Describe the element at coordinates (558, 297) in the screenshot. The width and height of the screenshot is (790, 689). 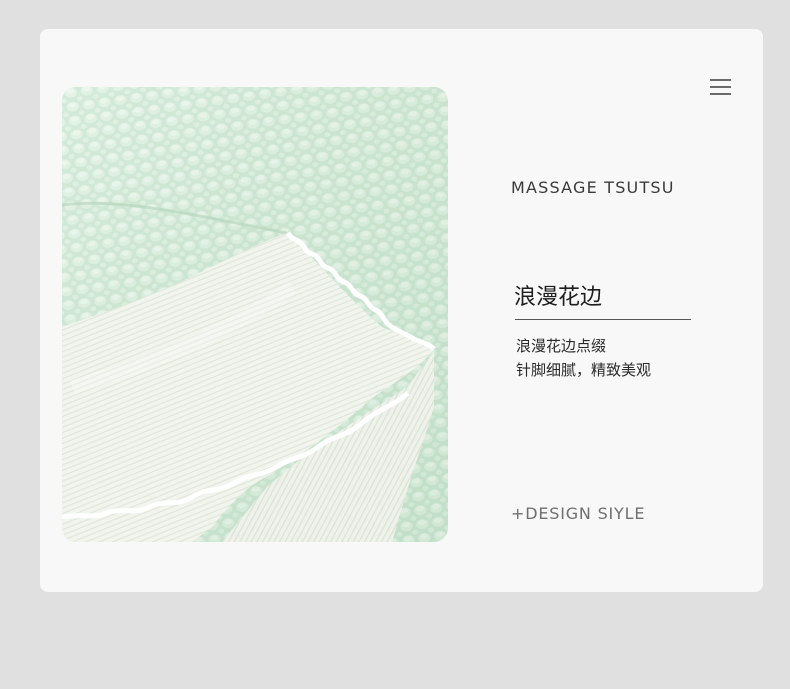
I see `feature-title: 浪漫花边` at that location.